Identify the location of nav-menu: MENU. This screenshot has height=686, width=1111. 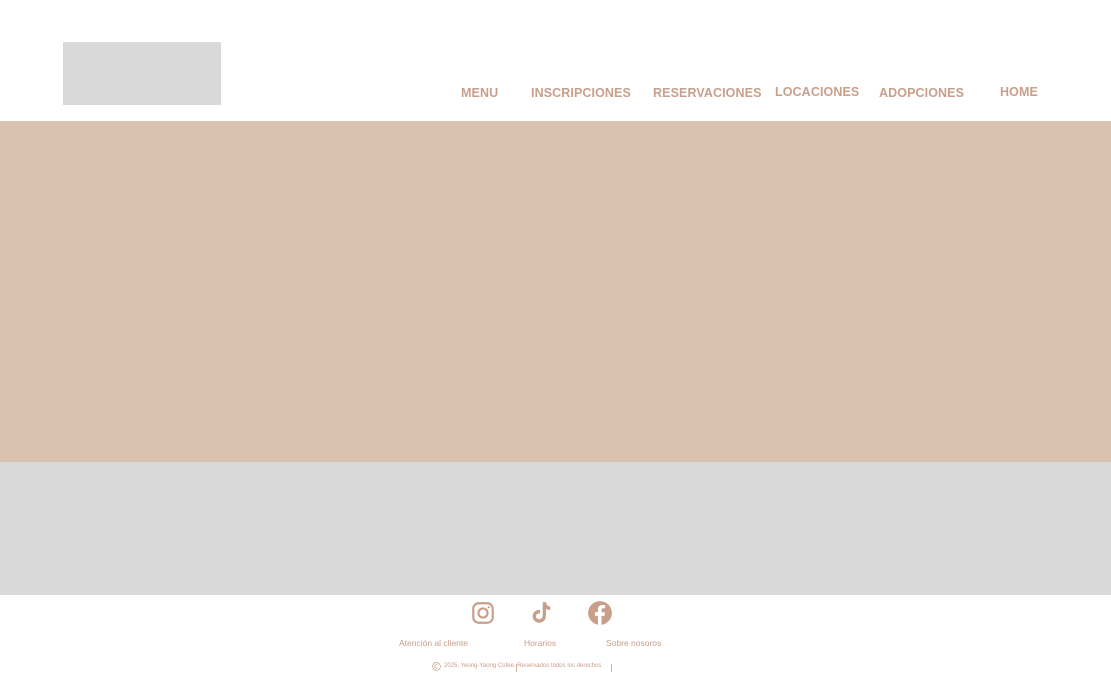
(479, 93).